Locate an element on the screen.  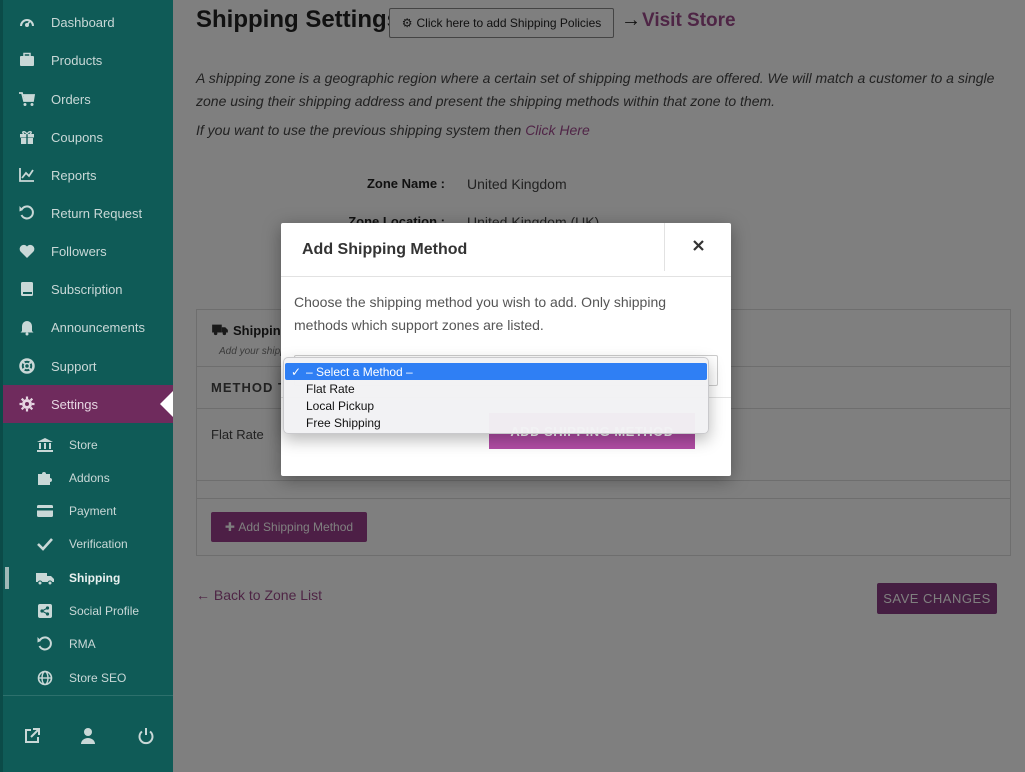
checkmark-icon: ✓ is located at coordinates (296, 371).